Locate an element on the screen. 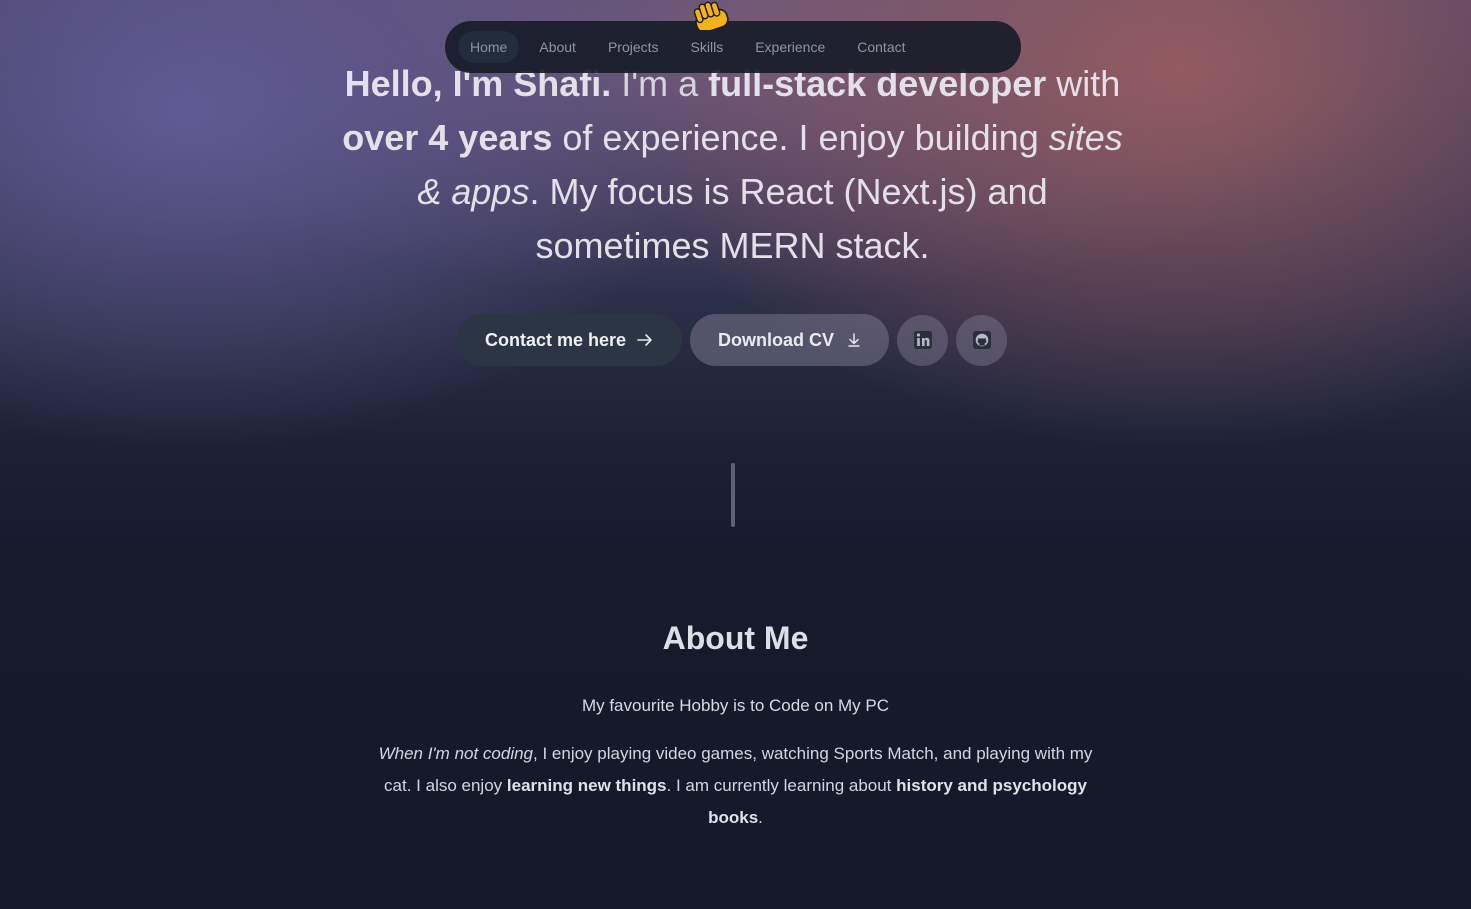 The image size is (1471, 909). nav-item-projects: Projects is located at coordinates (633, 47).